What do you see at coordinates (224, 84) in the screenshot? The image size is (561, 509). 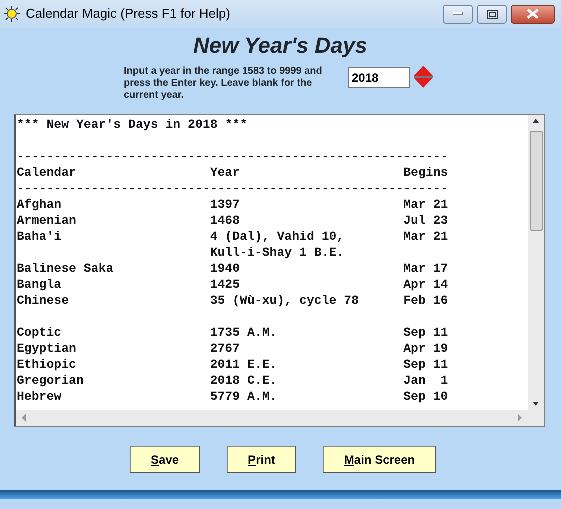 I see `instructions-text: Input a year in the range 1583 to 9999 and press the Enter key. Leave blank for the current year.` at bounding box center [224, 84].